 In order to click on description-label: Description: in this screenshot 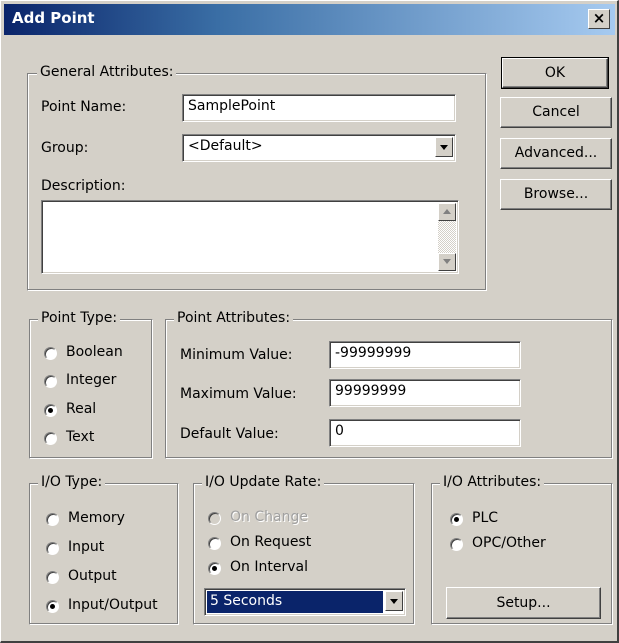, I will do `click(83, 186)`.